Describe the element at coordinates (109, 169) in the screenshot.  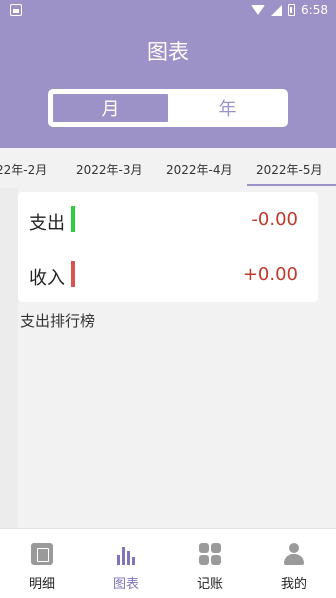
I see `tab-month-3: 2022年-3月` at that location.